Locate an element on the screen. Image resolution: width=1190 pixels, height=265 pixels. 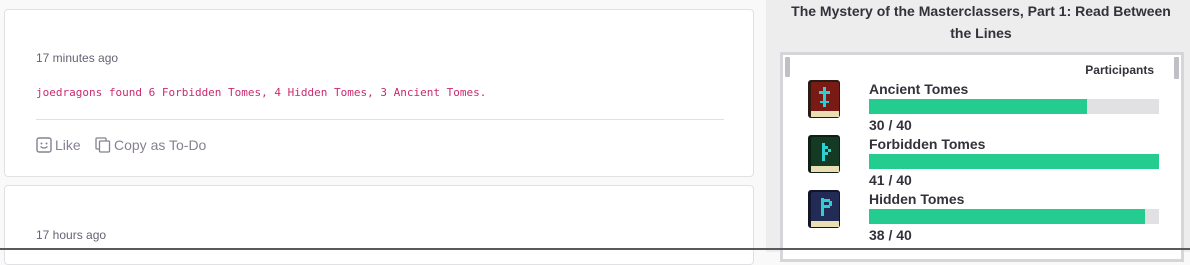
message-timestamp: 17 minutes ago is located at coordinates (77, 58).